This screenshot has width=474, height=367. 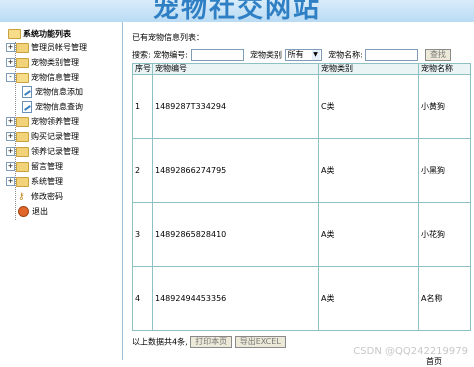 I want to click on sidebar-item-label: 退出, so click(x=40, y=211).